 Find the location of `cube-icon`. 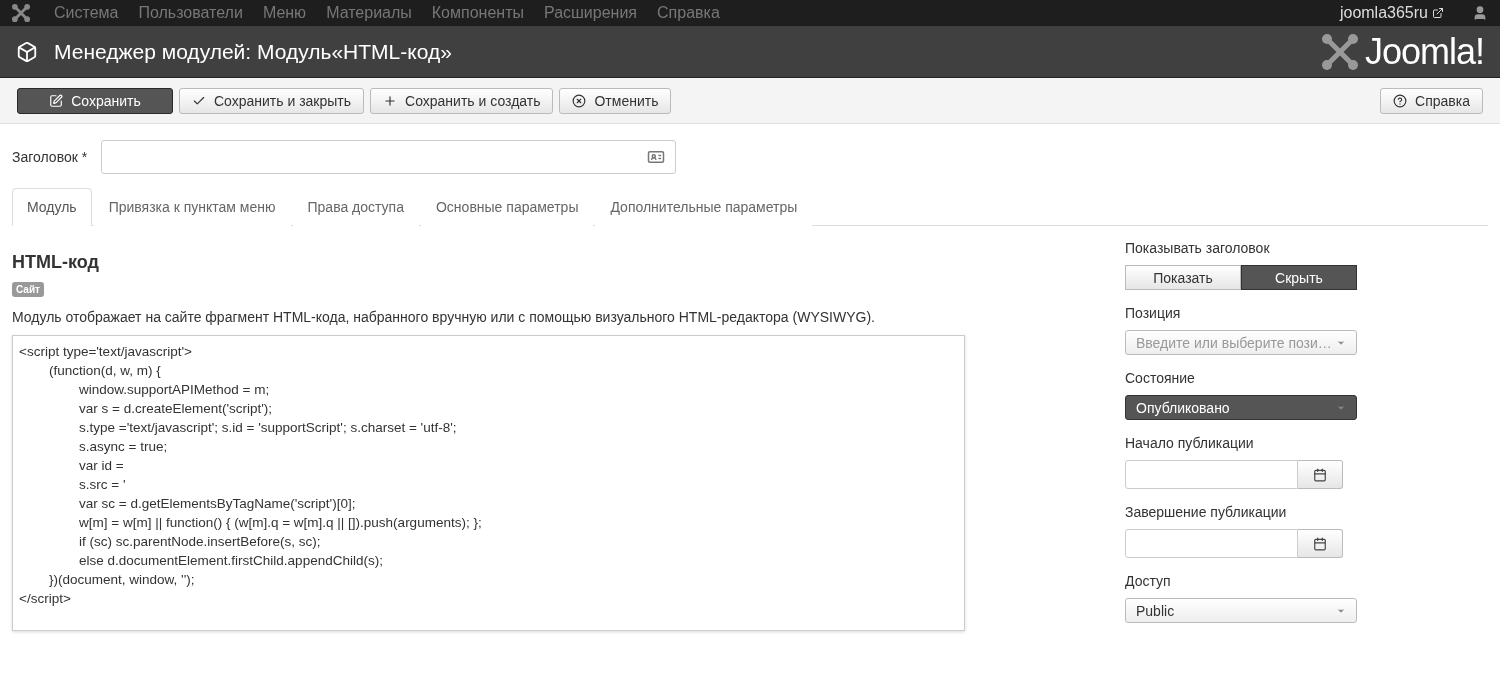

cube-icon is located at coordinates (27, 51).